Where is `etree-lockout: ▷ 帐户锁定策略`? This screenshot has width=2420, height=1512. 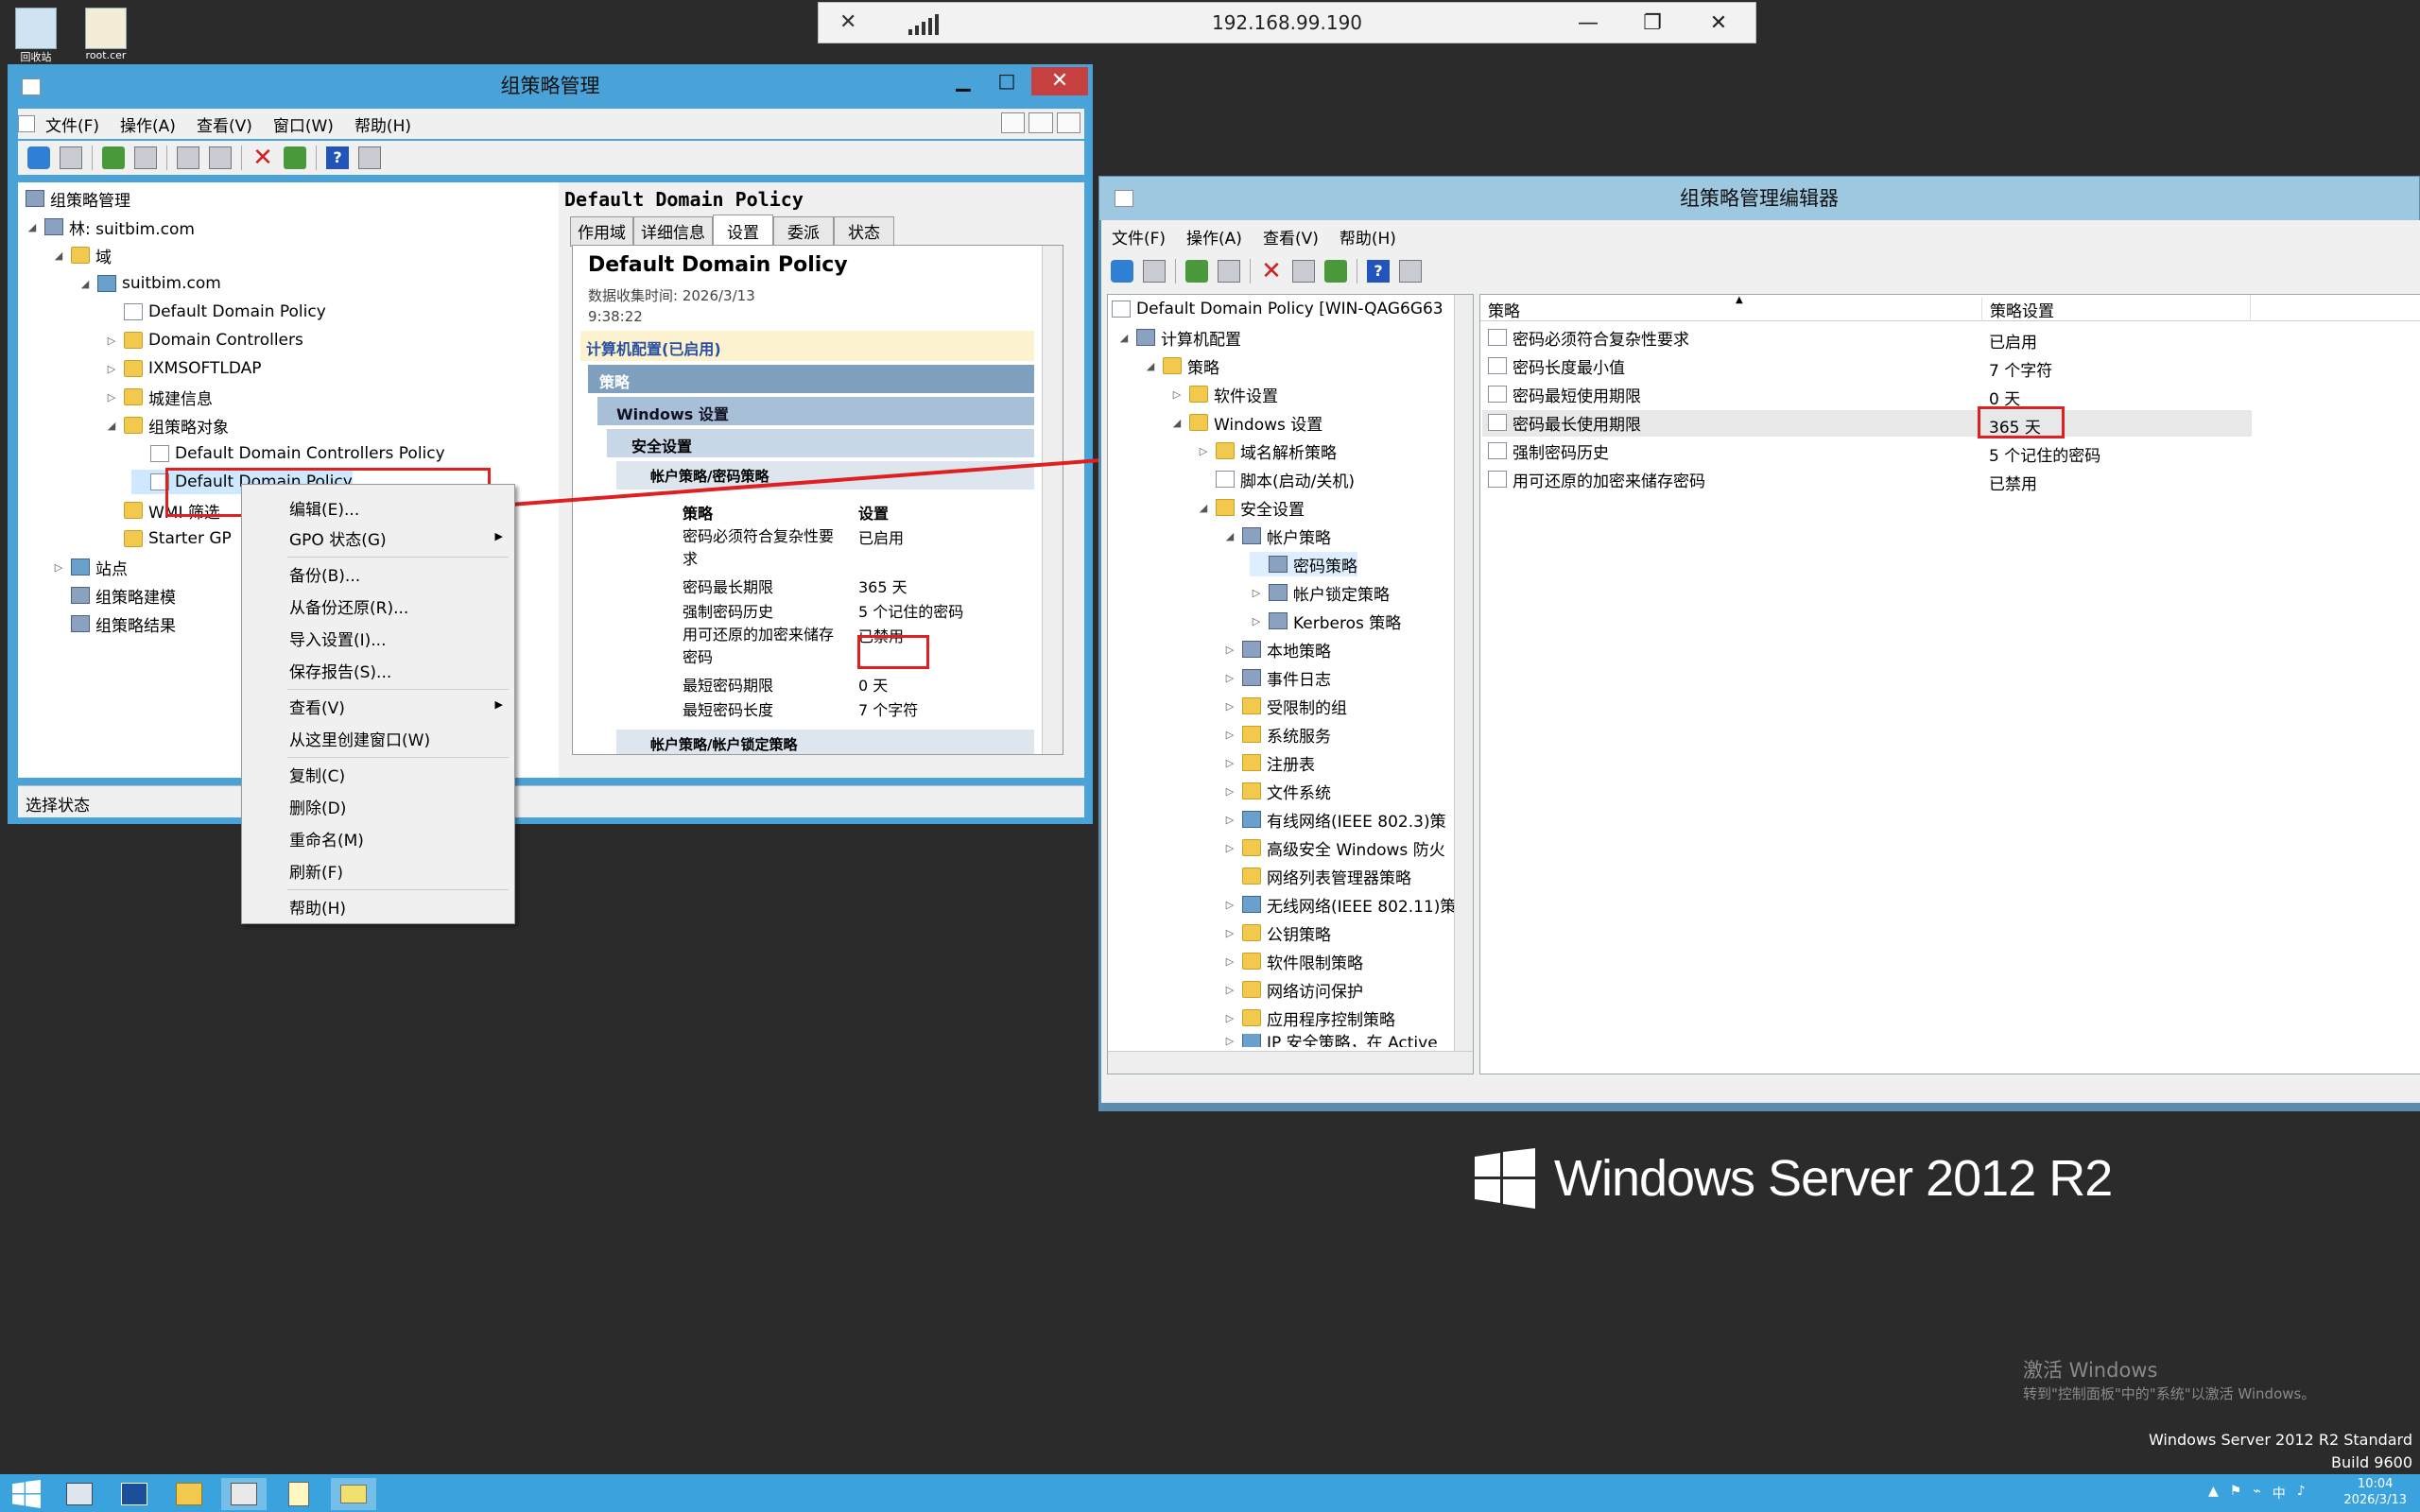 etree-lockout: ▷ 帐户锁定策略 is located at coordinates (1320, 592).